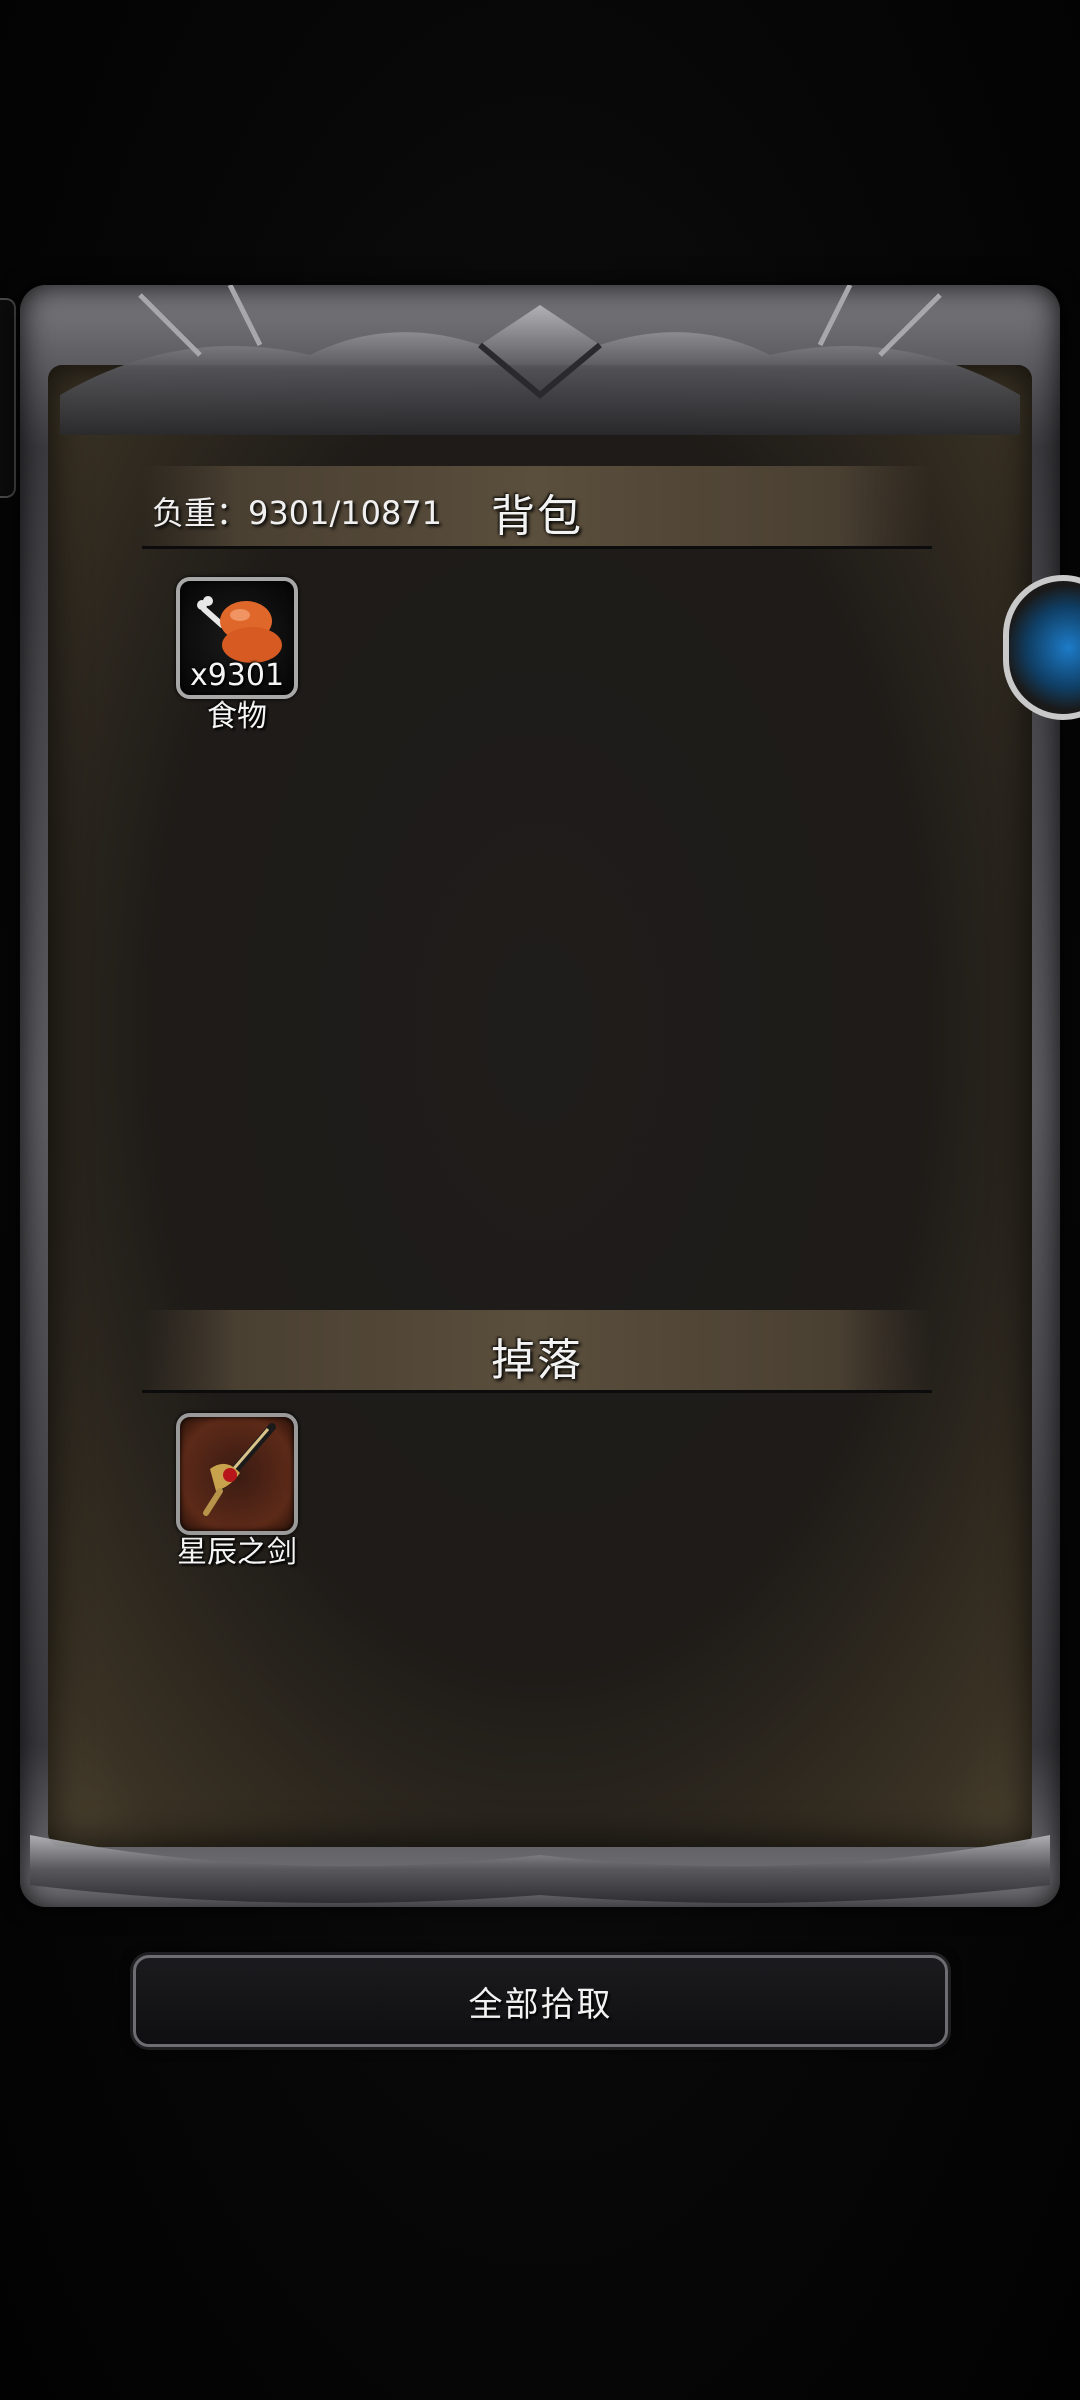 The height and width of the screenshot is (2400, 1080). I want to click on pickup-all-button: 全部拾取, so click(540, 2001).